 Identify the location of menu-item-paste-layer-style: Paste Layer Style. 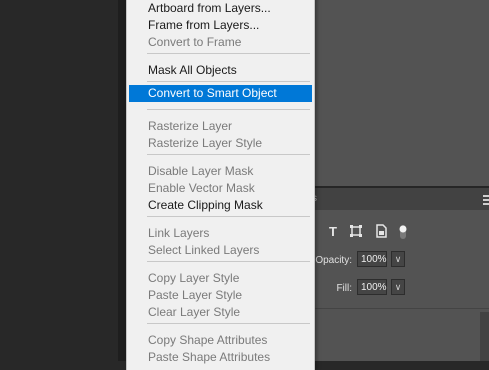
(220, 295).